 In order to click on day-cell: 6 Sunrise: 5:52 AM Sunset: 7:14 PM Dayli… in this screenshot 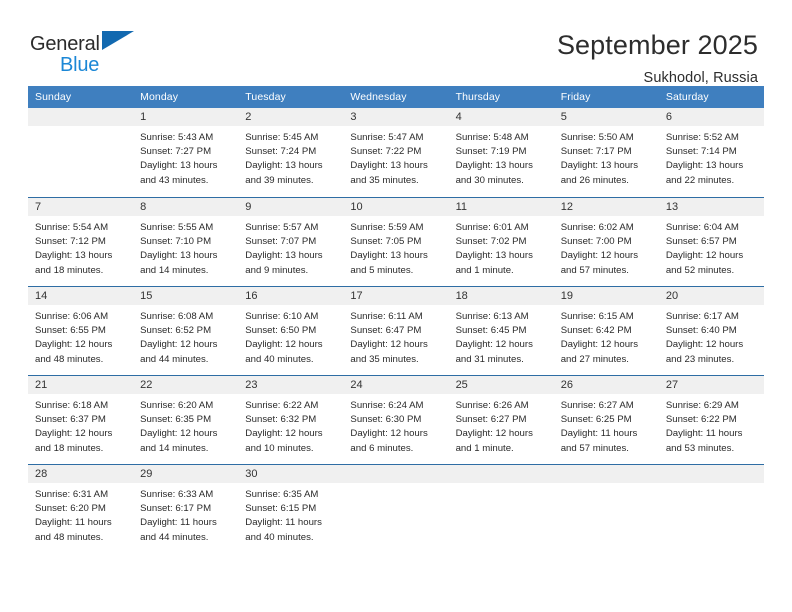, I will do `click(711, 152)`.